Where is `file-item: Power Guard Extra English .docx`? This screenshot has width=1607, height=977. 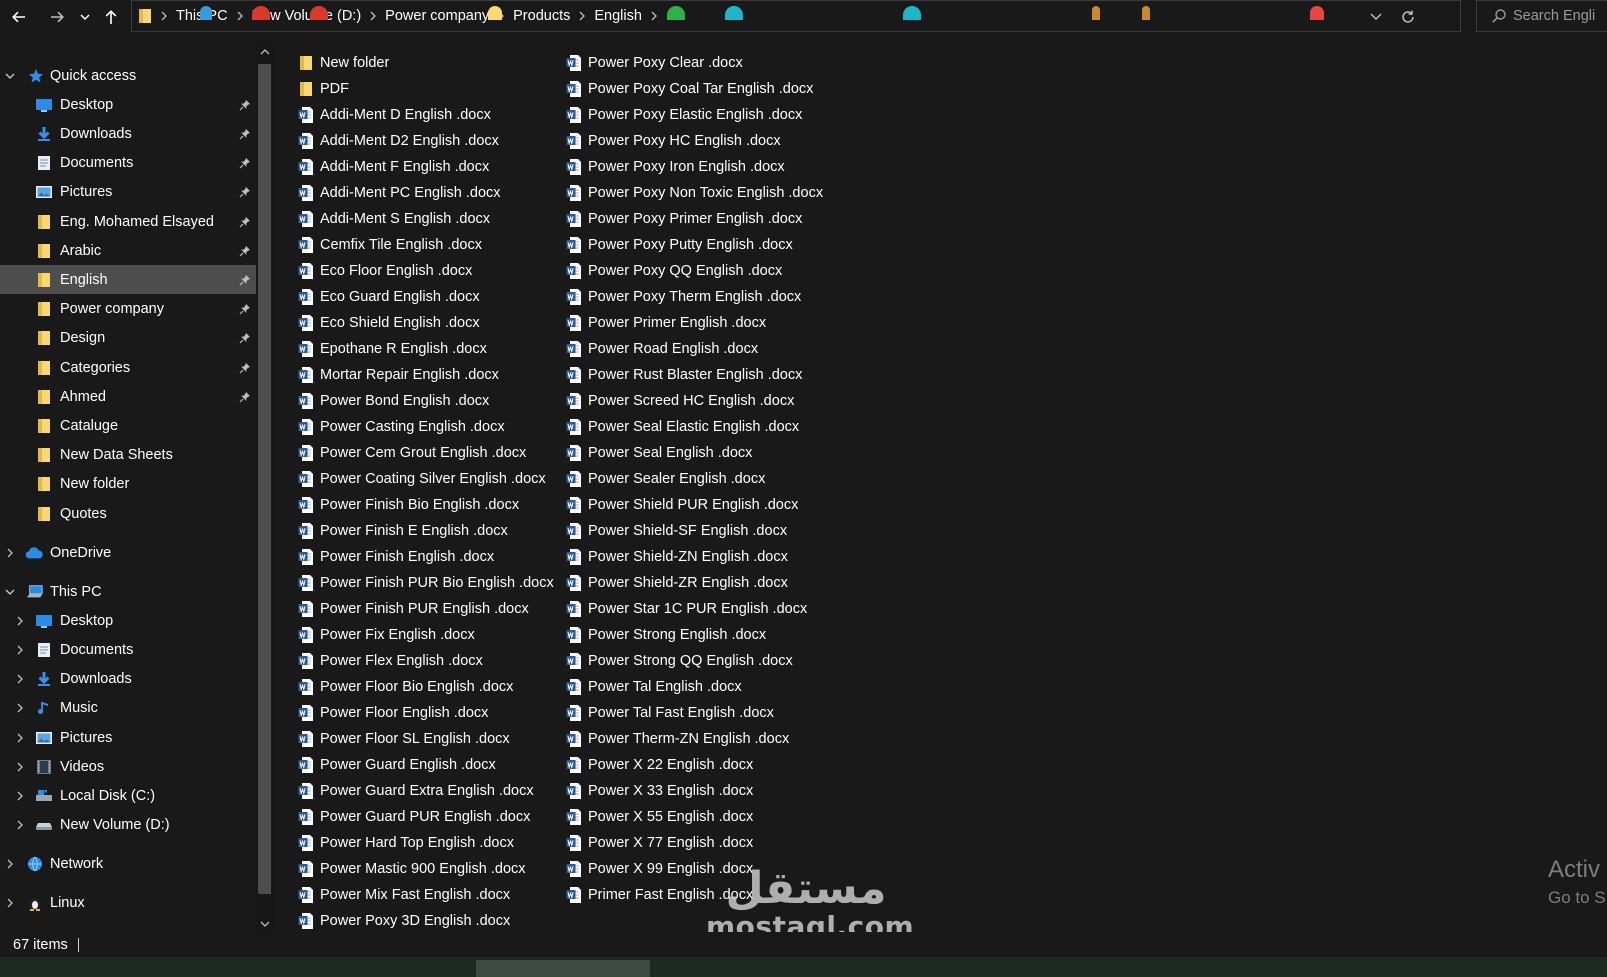
file-item: Power Guard Extra English .docx is located at coordinates (416, 790).